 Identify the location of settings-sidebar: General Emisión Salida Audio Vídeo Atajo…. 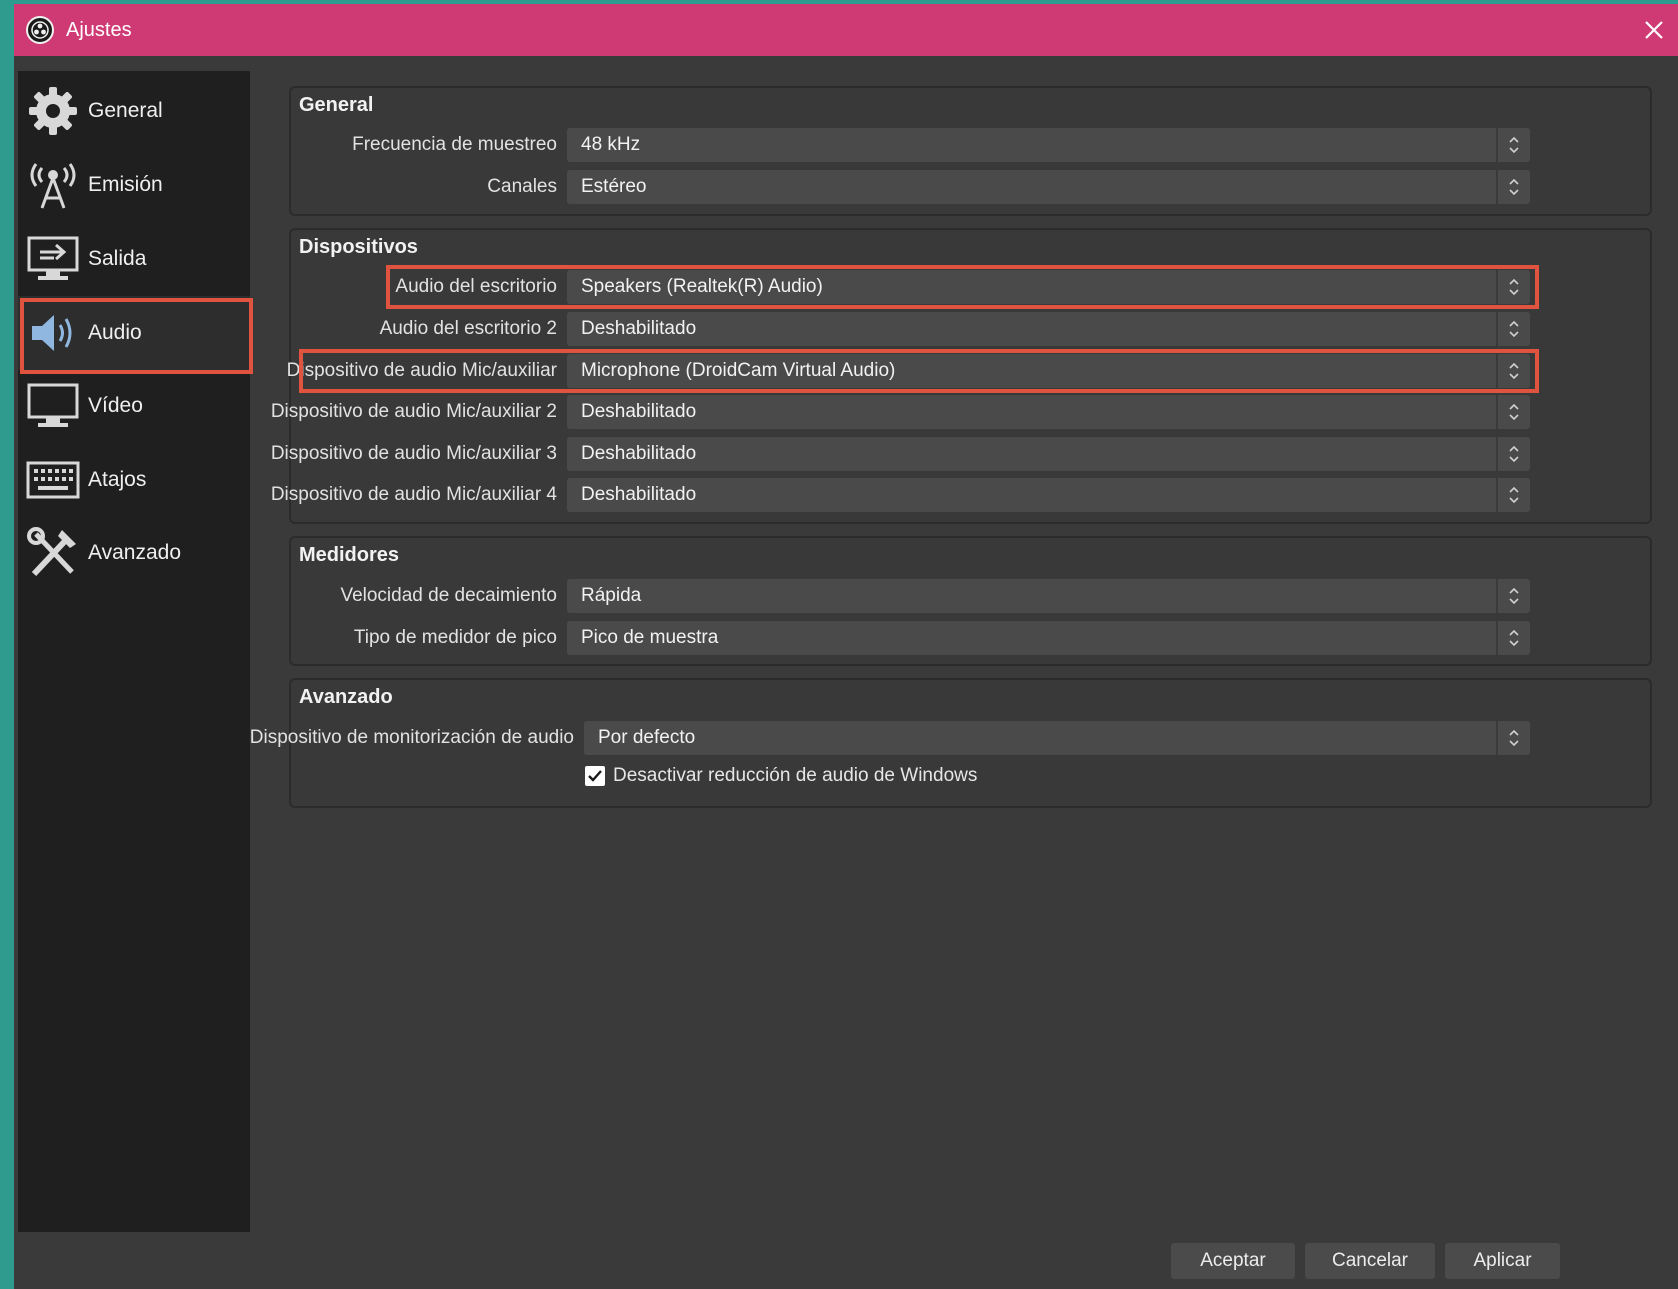
(134, 651).